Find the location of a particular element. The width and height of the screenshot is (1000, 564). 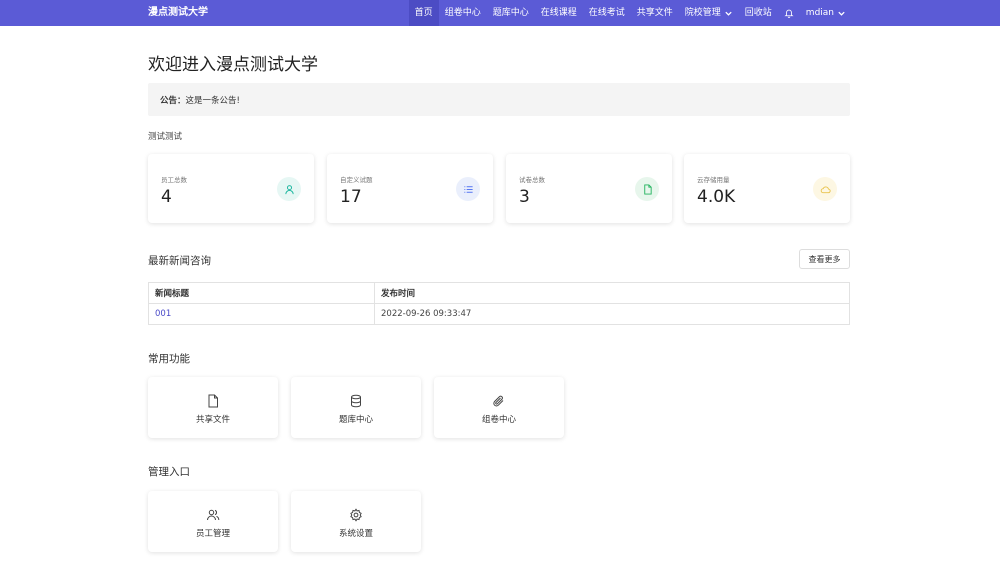

stat-value: 3 is located at coordinates (524, 197).